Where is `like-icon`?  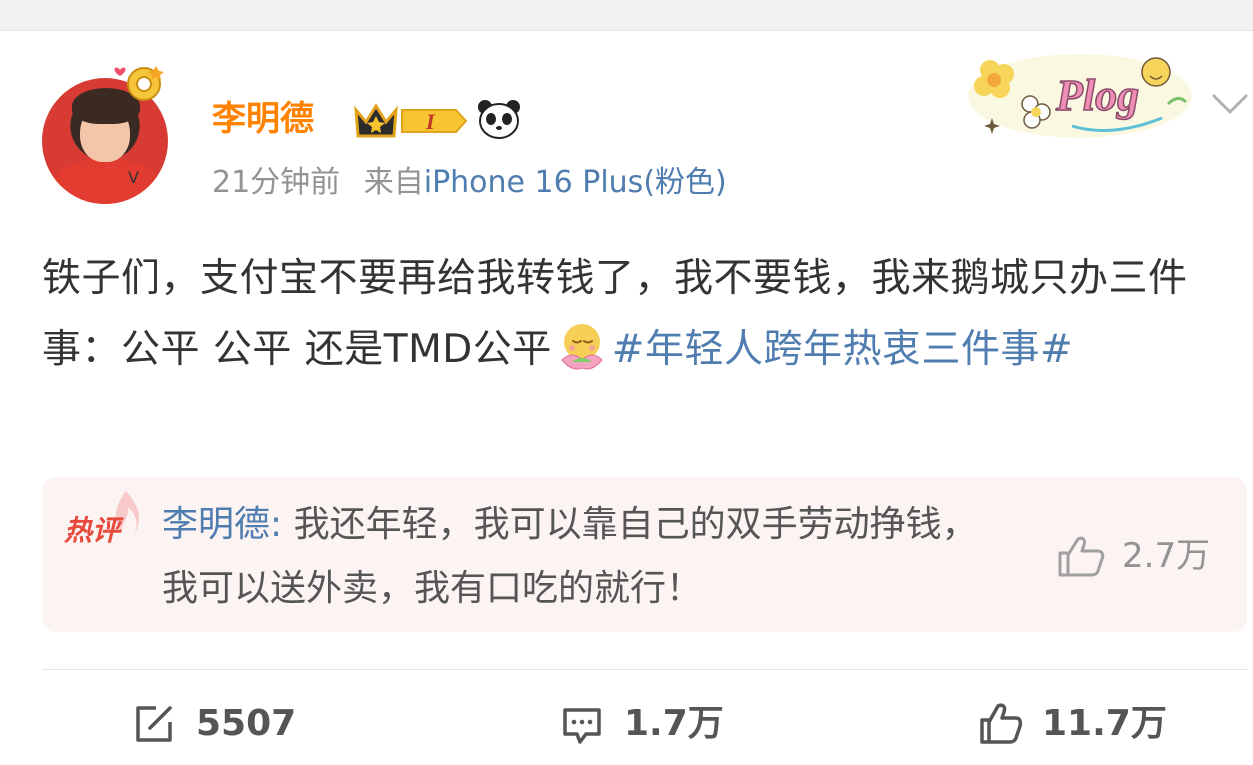 like-icon is located at coordinates (1001, 723).